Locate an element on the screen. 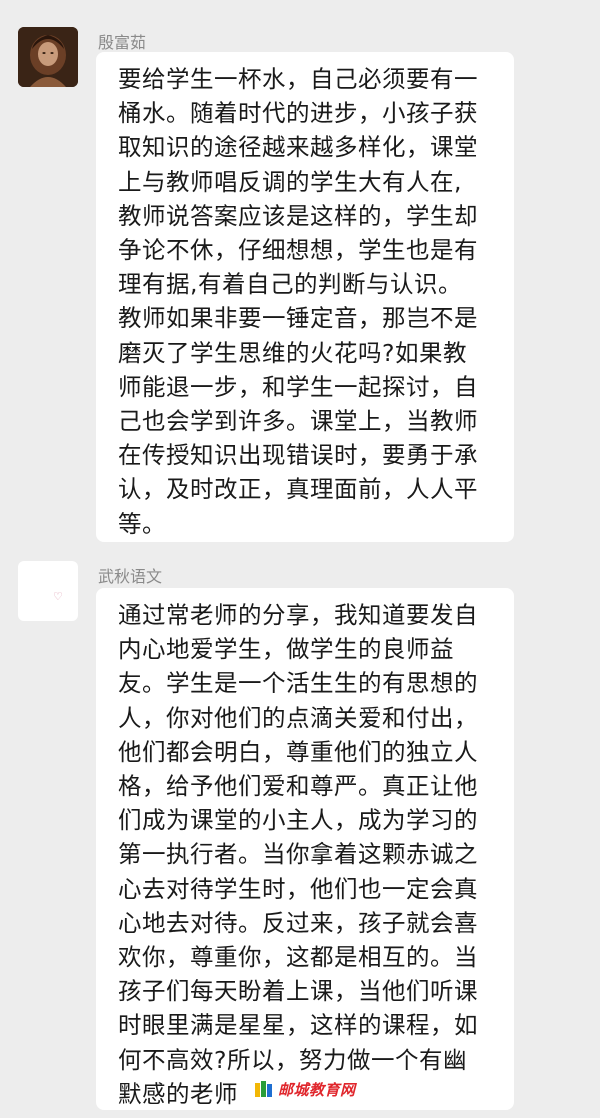 The image size is (600, 1118). sender-name: 武秋语文 is located at coordinates (130, 576).